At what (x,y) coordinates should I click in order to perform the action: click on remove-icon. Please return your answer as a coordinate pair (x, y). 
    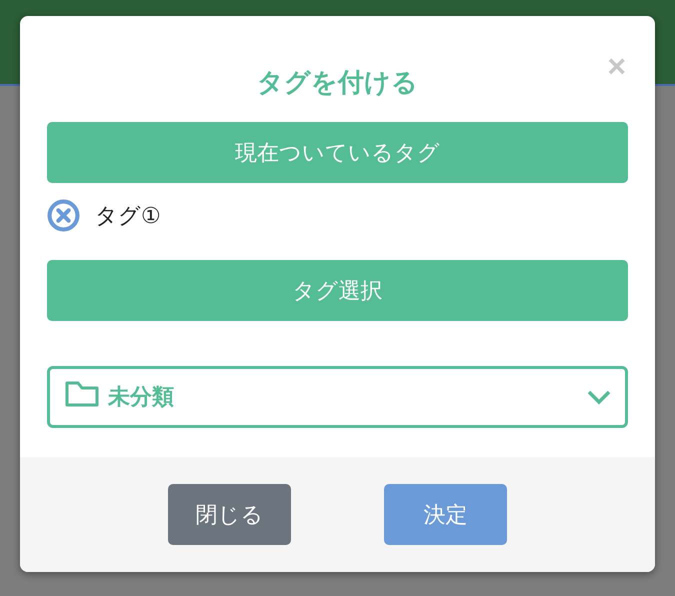
    Looking at the image, I should click on (63, 215).